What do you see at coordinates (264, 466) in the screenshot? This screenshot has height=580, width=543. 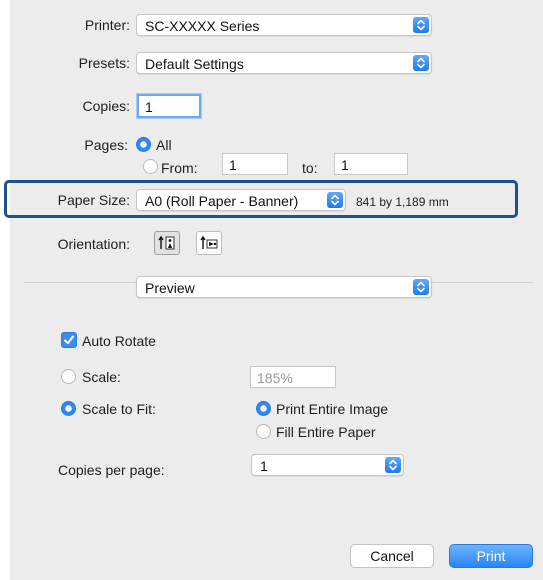 I see `copies-per-page-value: 1` at bounding box center [264, 466].